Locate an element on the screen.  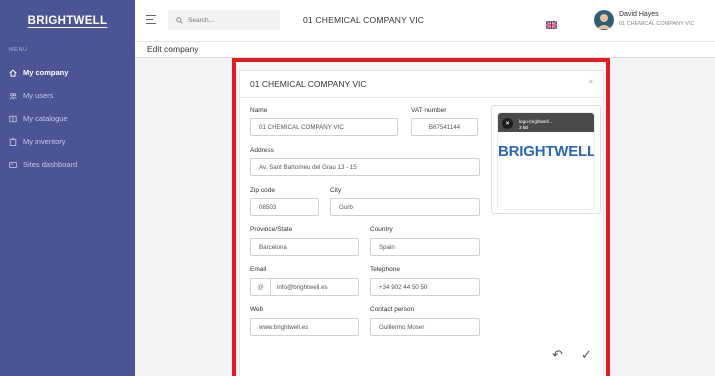
menu-label: MENU is located at coordinates (18, 50).